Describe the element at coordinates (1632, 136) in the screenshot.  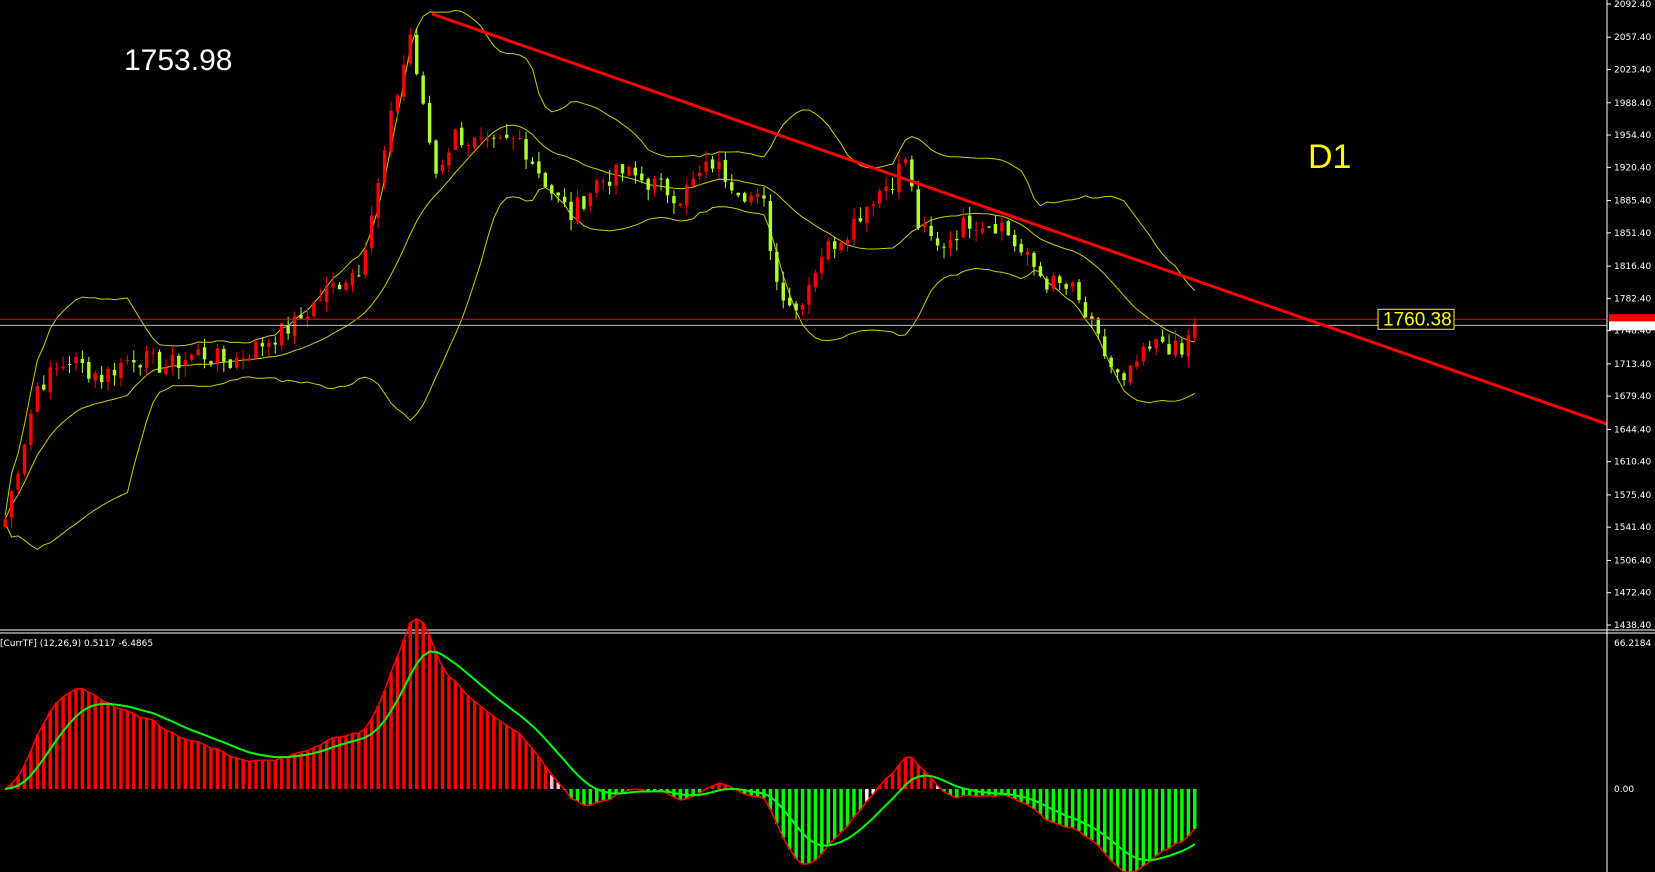
I see `axis-tick-label: 1954.40` at that location.